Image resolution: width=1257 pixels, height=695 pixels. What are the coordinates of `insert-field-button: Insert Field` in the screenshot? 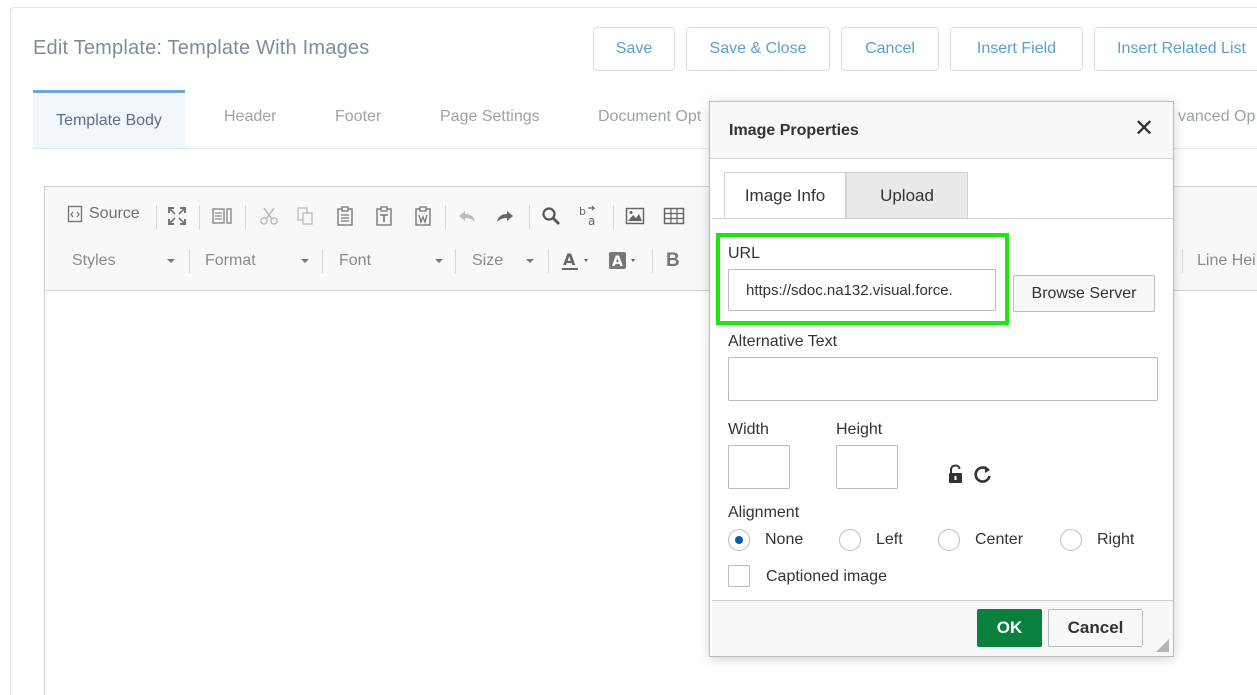 It's located at (1016, 49).